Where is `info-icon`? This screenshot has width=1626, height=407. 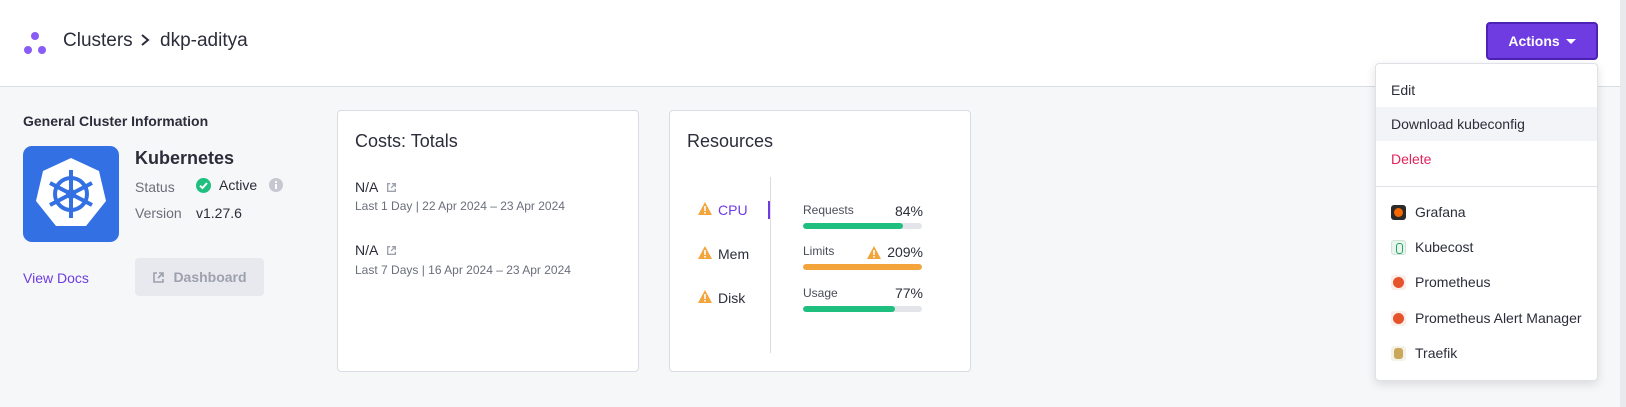 info-icon is located at coordinates (276, 185).